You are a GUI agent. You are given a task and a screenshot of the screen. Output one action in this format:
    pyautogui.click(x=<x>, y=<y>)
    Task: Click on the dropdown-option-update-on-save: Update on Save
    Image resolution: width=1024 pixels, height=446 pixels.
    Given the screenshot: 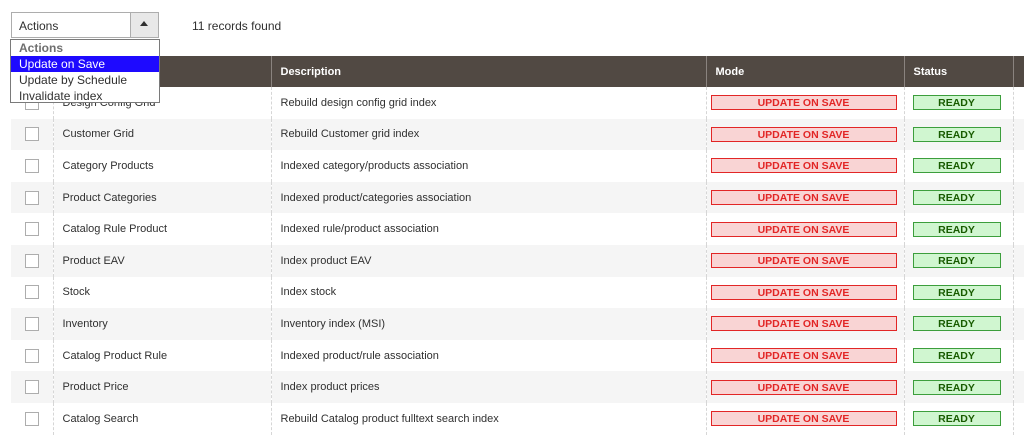 What is the action you would take?
    pyautogui.click(x=85, y=64)
    